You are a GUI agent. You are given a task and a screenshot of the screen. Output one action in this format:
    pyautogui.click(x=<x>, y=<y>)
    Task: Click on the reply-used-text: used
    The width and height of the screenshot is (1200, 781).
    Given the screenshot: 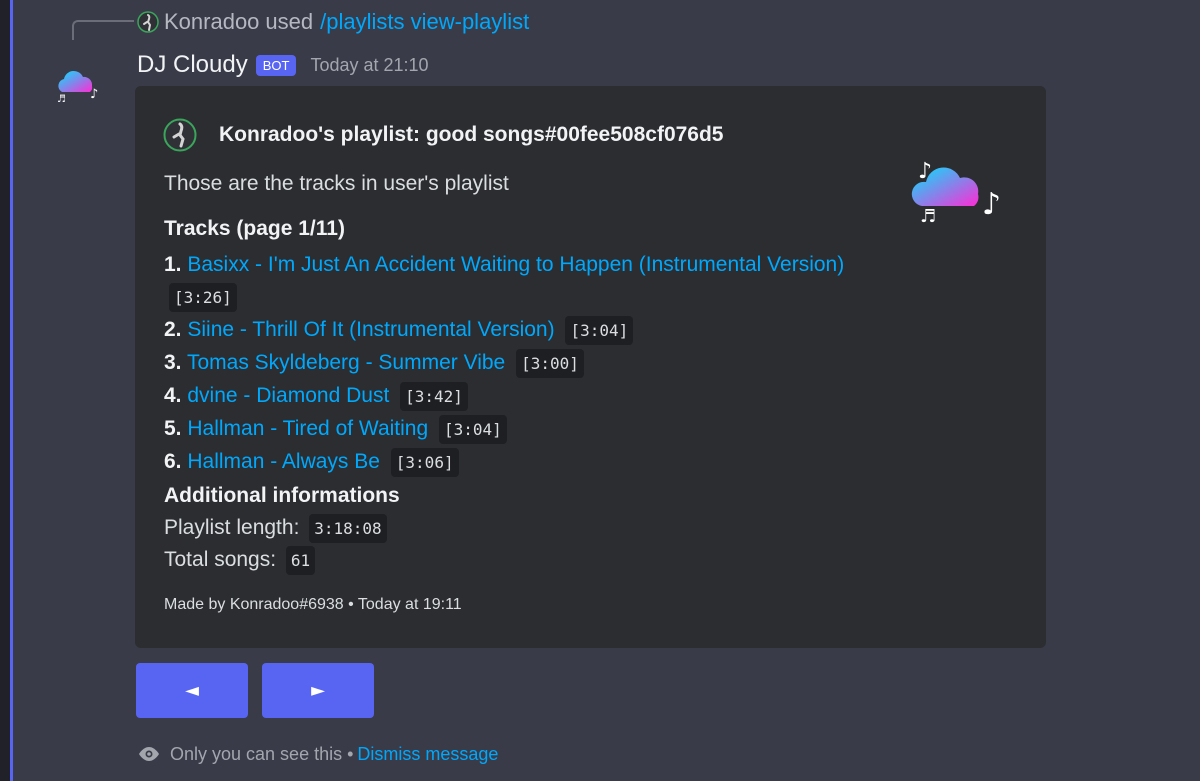 What is the action you would take?
    pyautogui.click(x=289, y=21)
    